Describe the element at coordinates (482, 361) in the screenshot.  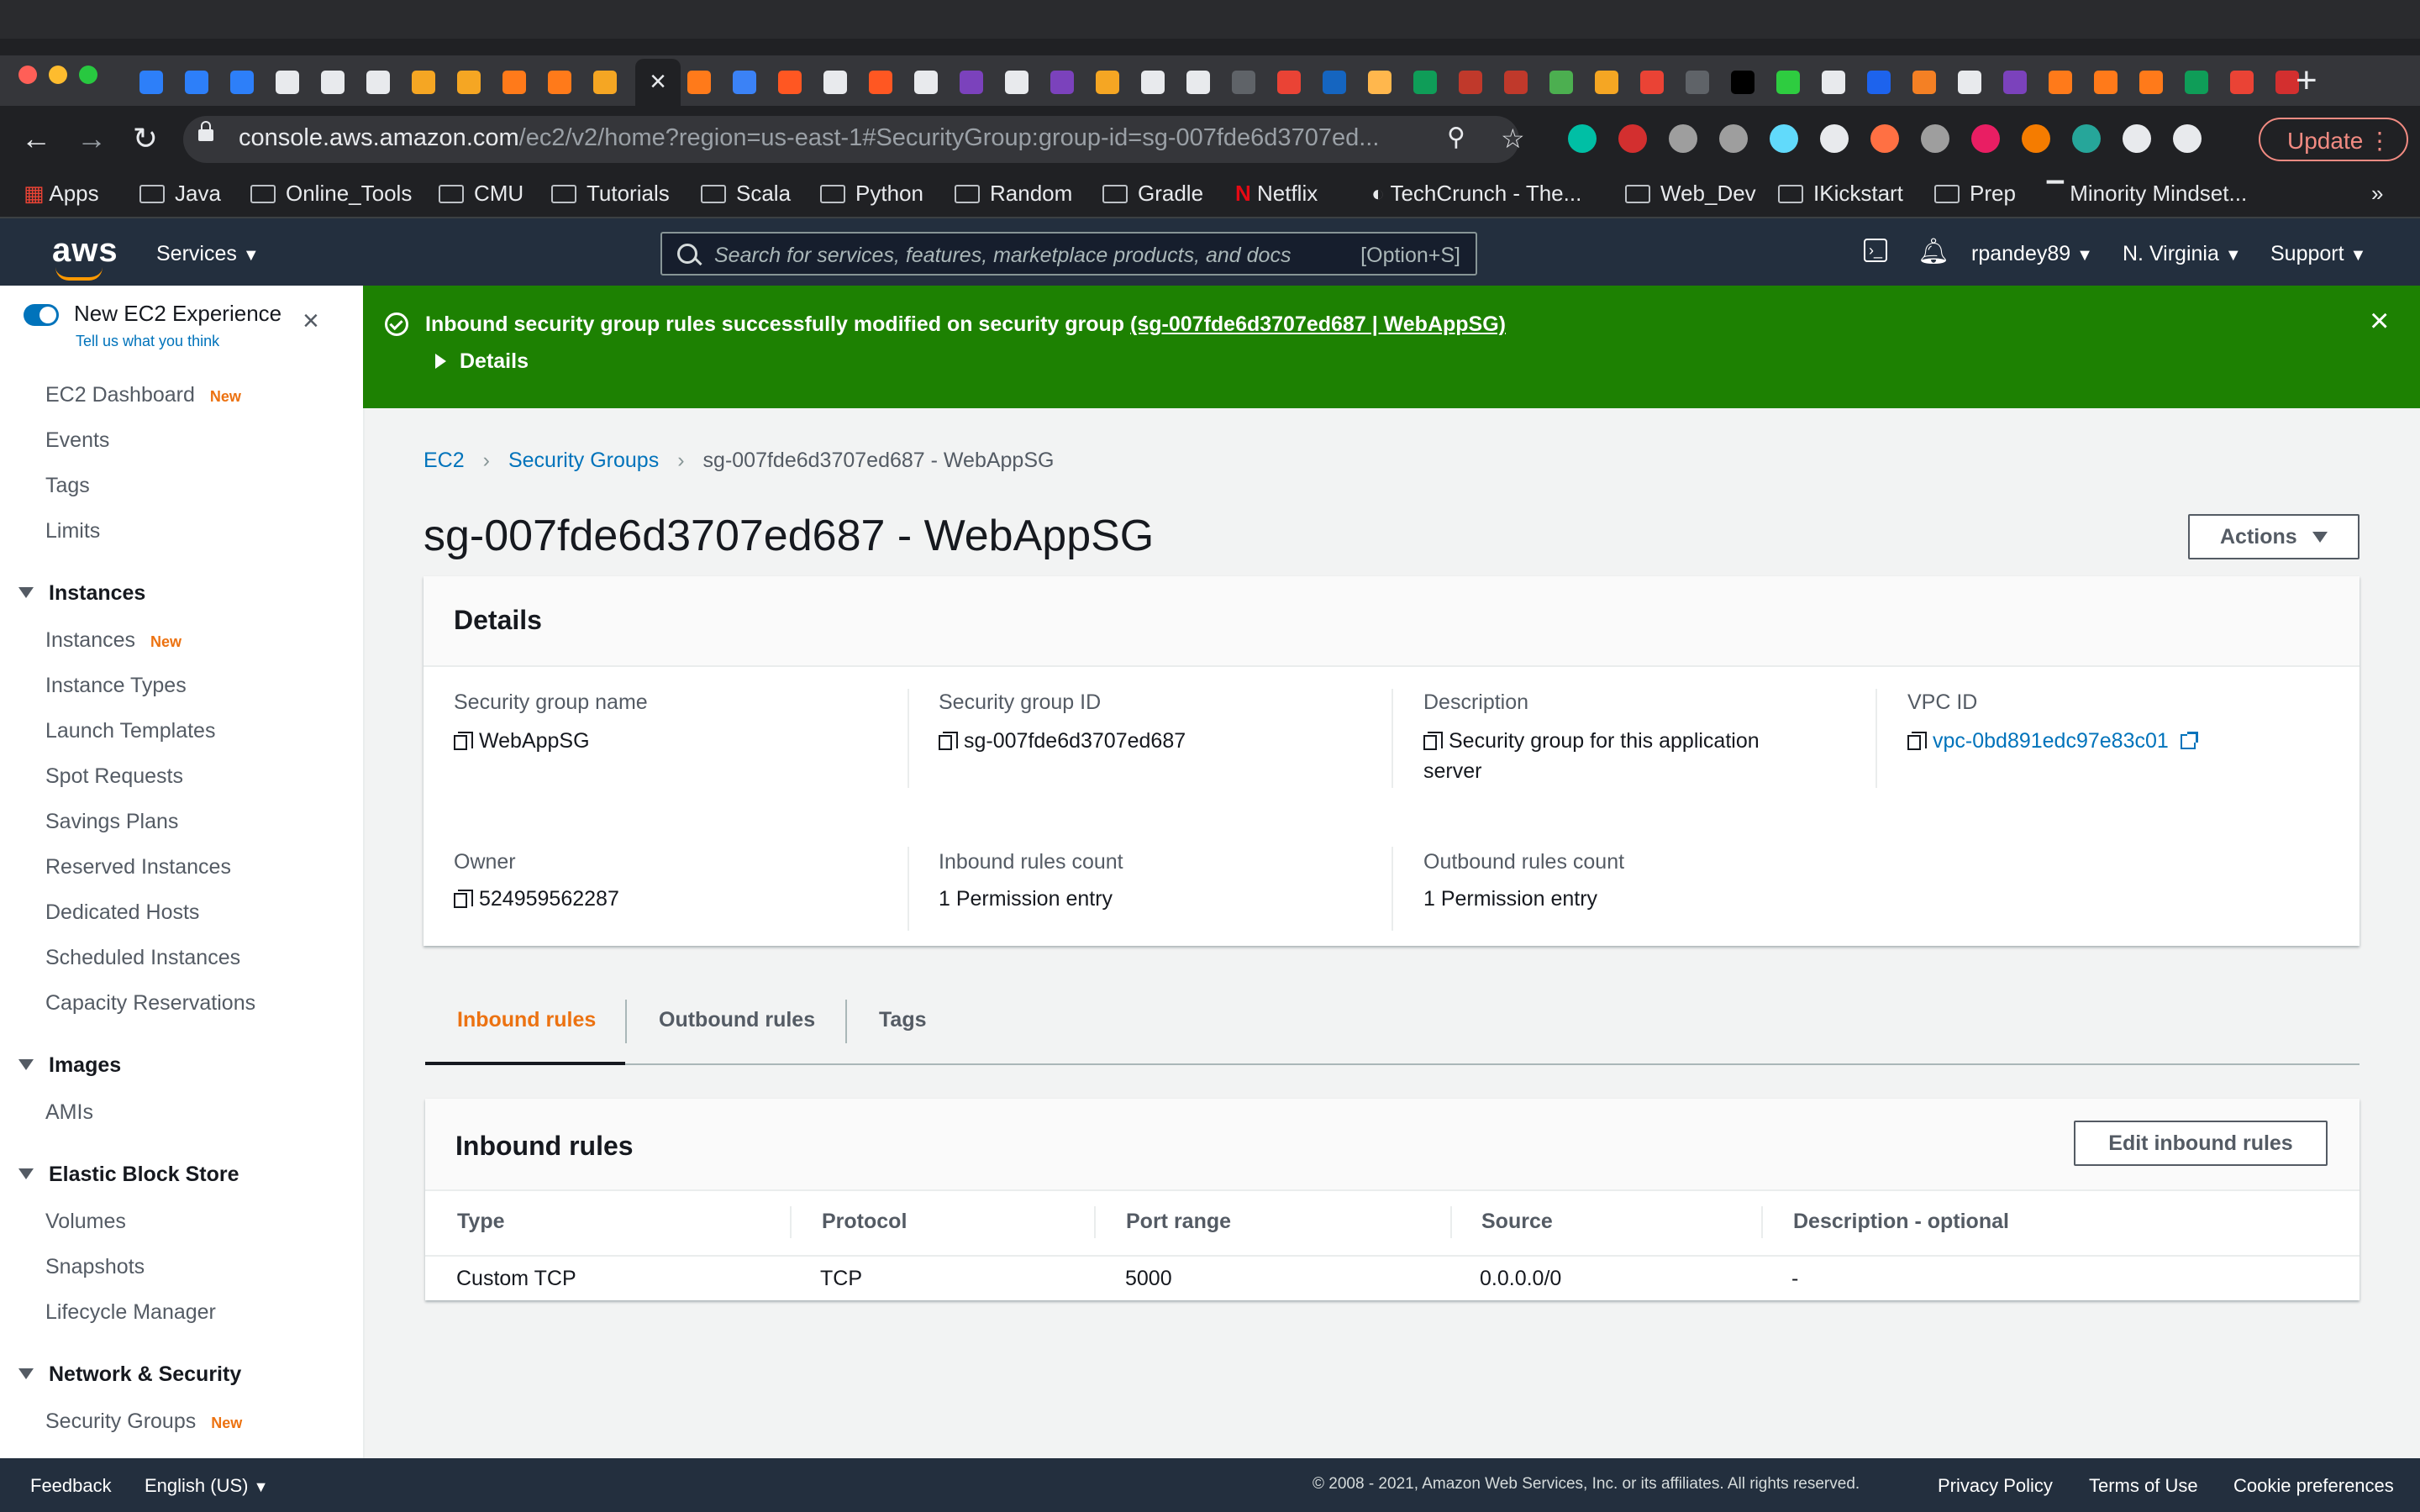
I see `flash-details-toggle: Details` at that location.